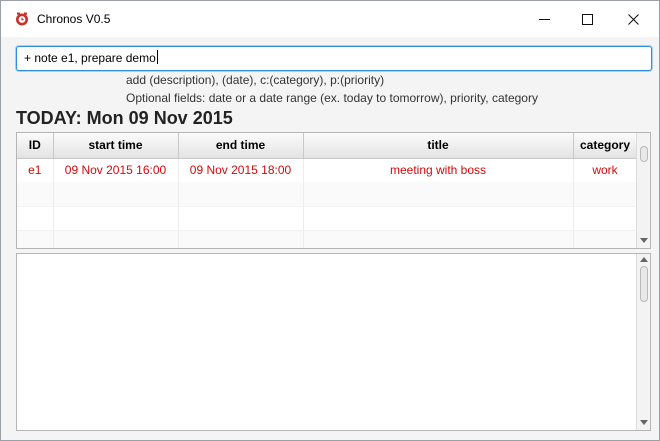  Describe the element at coordinates (605, 170) in the screenshot. I see `cell-category: work` at that location.